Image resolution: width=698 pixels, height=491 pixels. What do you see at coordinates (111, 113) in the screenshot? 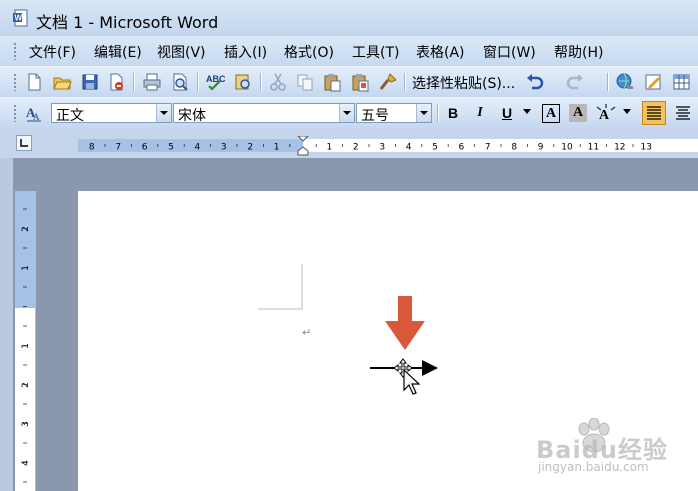
I see `style-select: 正文` at bounding box center [111, 113].